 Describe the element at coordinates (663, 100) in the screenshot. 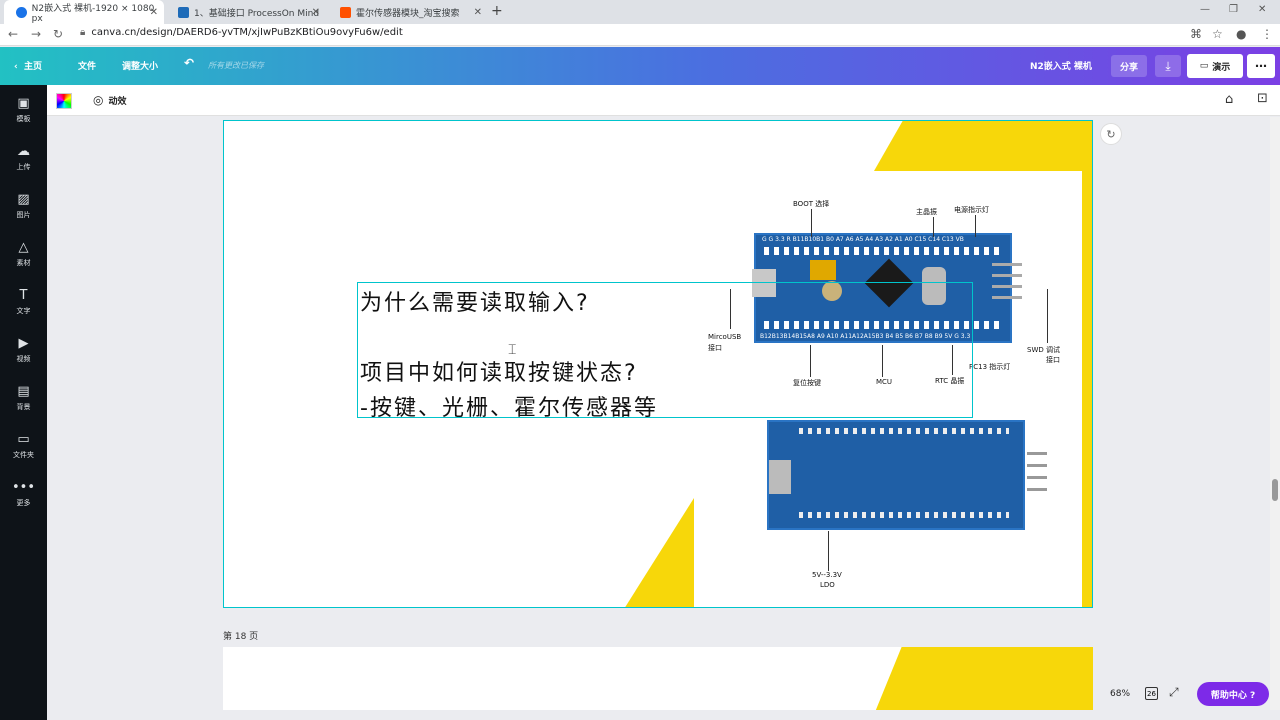

I see `element-toolbar: ◎ 动效 ⌂ ⊡` at that location.